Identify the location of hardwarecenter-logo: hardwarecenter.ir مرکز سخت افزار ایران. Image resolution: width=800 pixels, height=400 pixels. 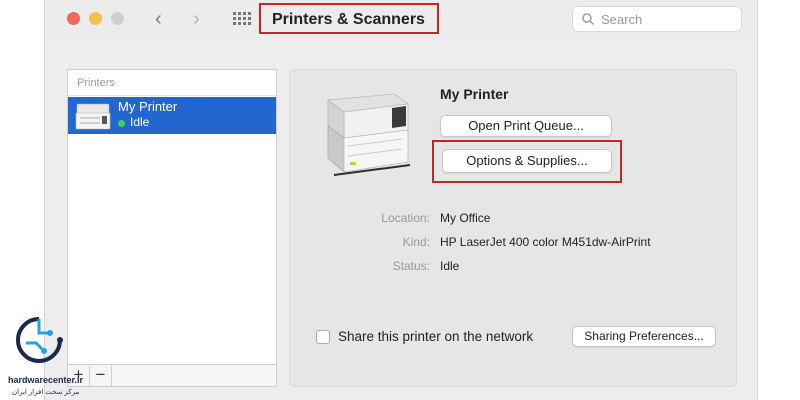
(45, 355).